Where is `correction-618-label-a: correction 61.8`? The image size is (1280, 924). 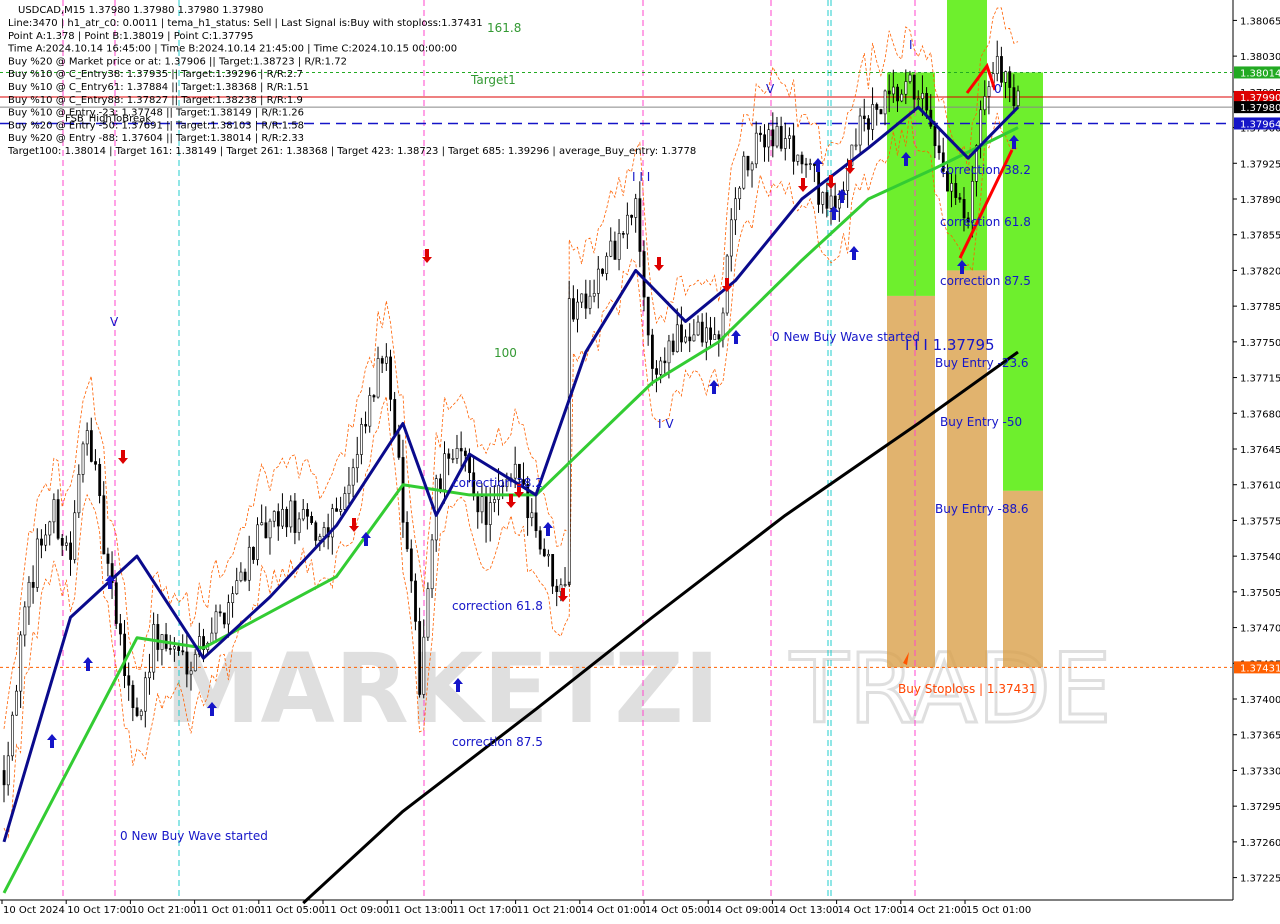 correction-618-label-a: correction 61.8 is located at coordinates (497, 606).